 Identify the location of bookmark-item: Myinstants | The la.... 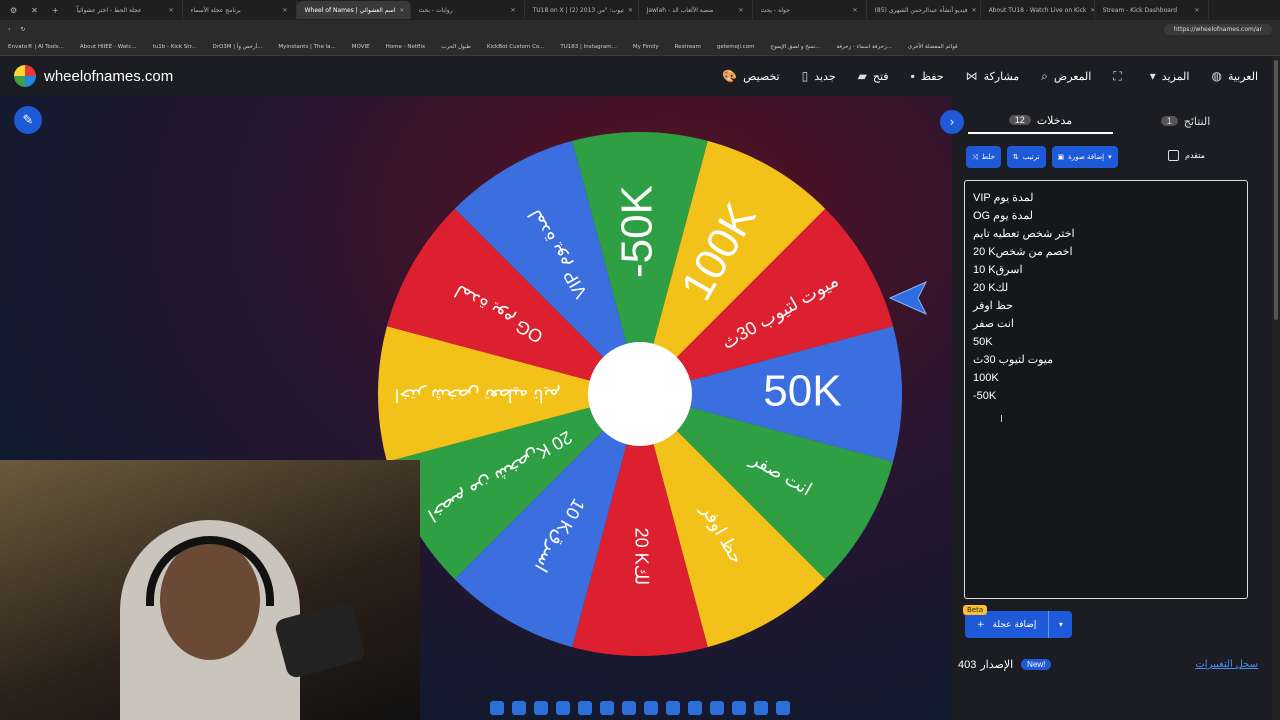
(306, 47).